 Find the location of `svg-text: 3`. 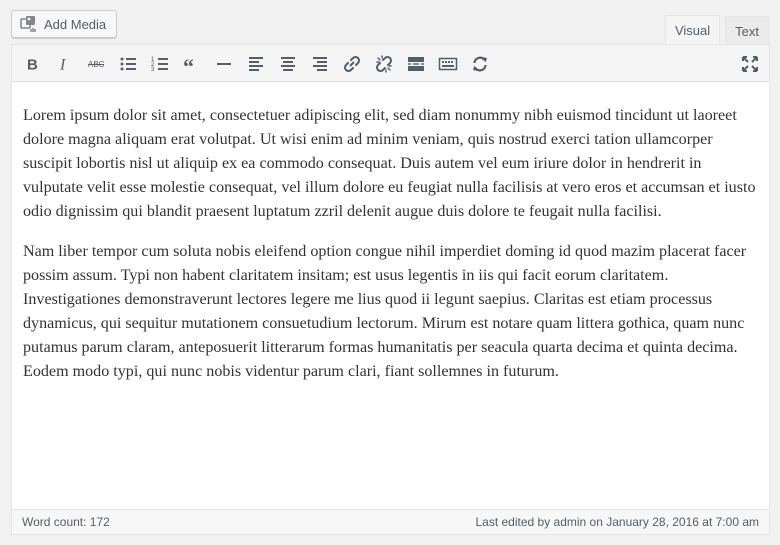

svg-text: 3 is located at coordinates (153, 70).